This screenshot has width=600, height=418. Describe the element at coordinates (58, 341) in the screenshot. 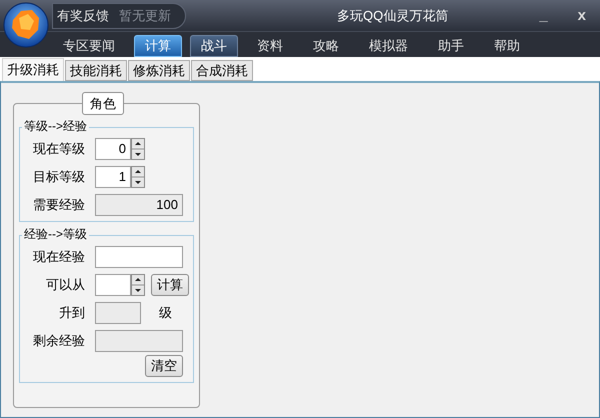

I see `field-label: 剩余经验` at that location.